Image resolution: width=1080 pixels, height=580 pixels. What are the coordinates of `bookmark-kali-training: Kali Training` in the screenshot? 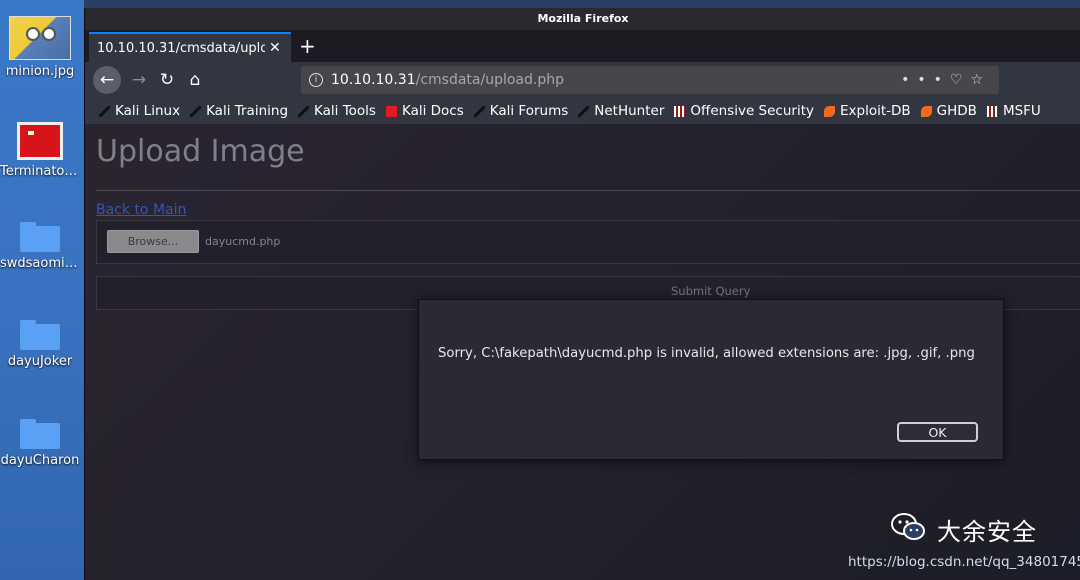 It's located at (239, 111).